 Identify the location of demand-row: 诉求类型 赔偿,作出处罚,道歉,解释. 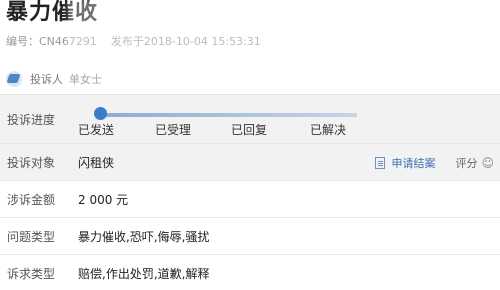
(250, 272).